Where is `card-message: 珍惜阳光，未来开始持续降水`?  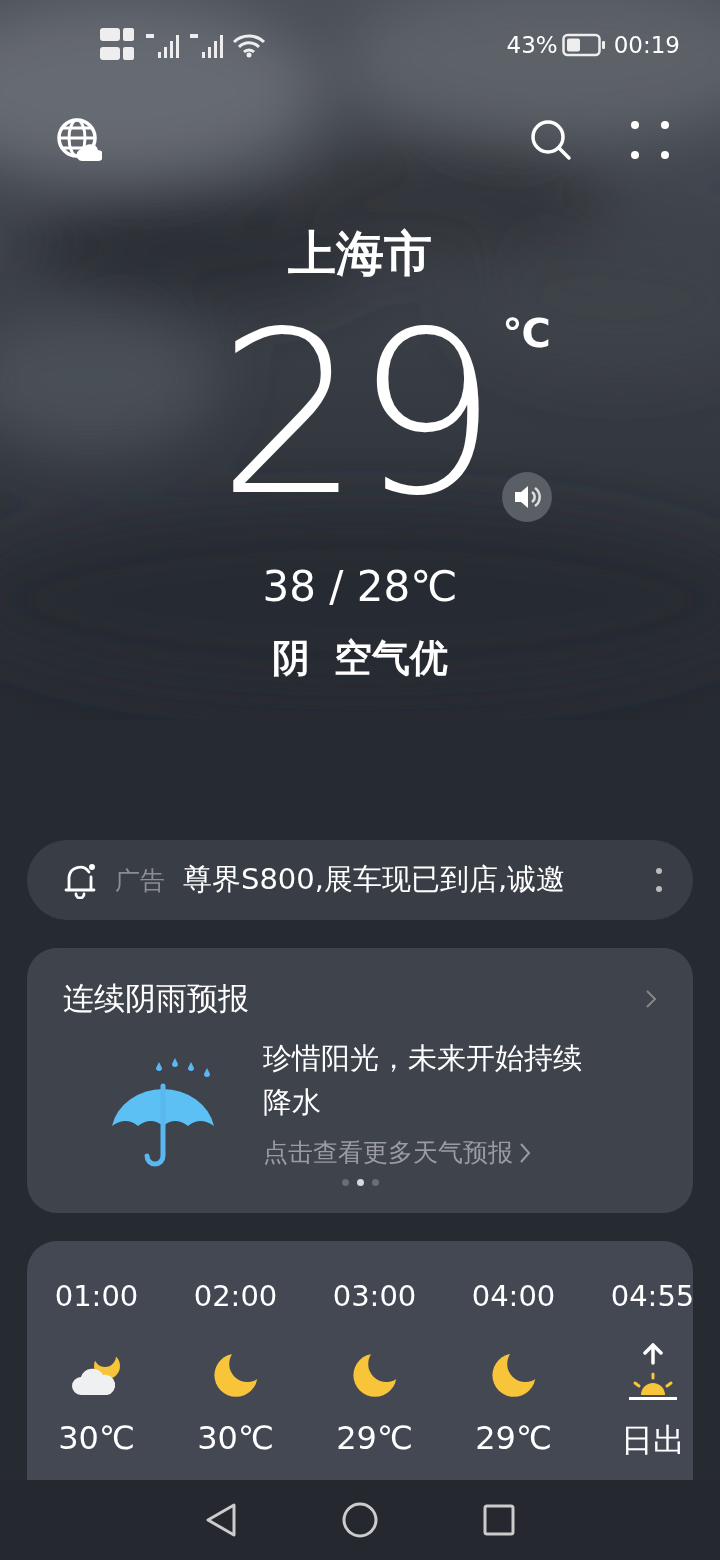 card-message: 珍惜阳光，未来开始持续降水 is located at coordinates (423, 1080).